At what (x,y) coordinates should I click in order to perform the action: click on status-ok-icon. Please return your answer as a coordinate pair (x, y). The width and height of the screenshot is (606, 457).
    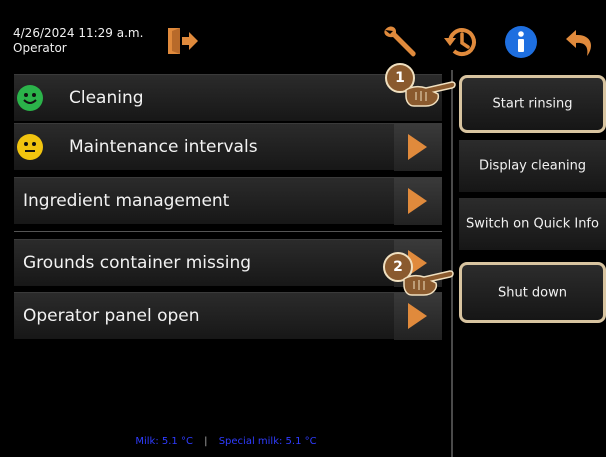
    Looking at the image, I should click on (30, 98).